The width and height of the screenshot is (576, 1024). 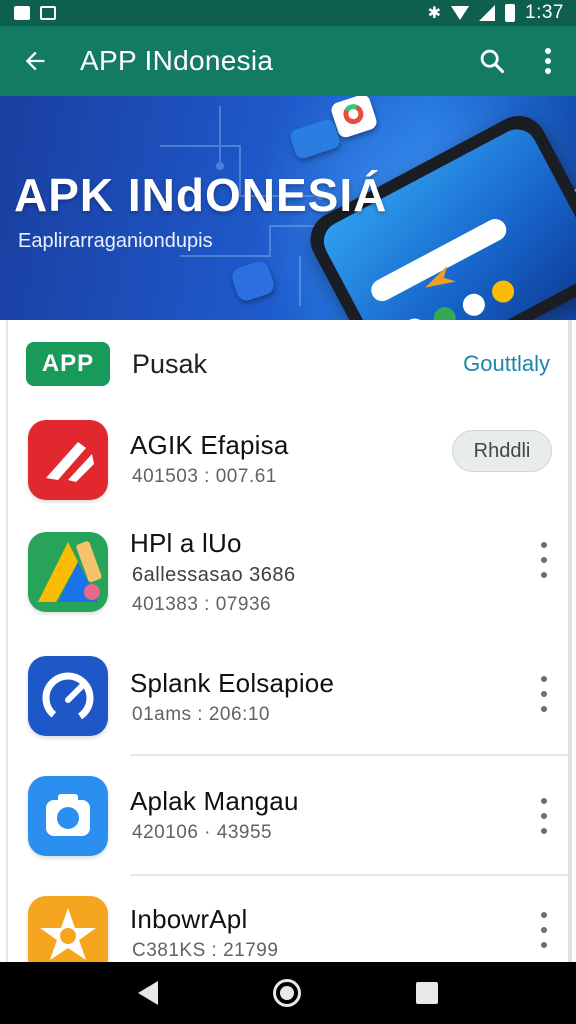 I want to click on wifi-icon, so click(x=460, y=13).